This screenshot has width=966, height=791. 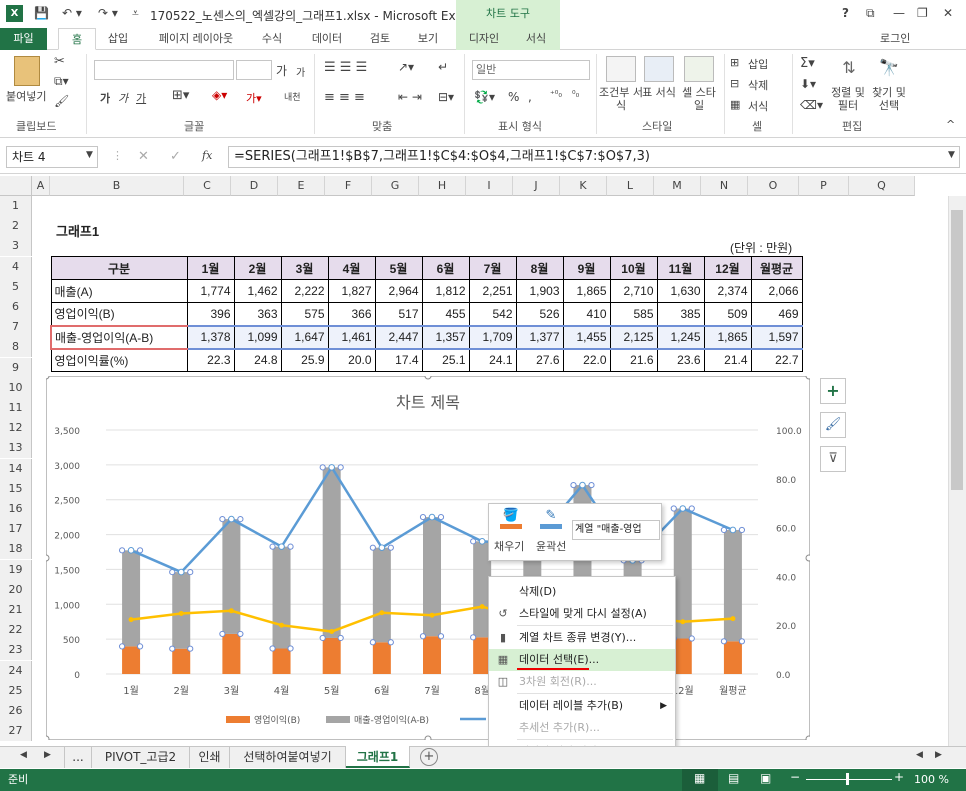 What do you see at coordinates (734, 83) in the screenshot?
I see `delete-cells-icon: ⊟` at bounding box center [734, 83].